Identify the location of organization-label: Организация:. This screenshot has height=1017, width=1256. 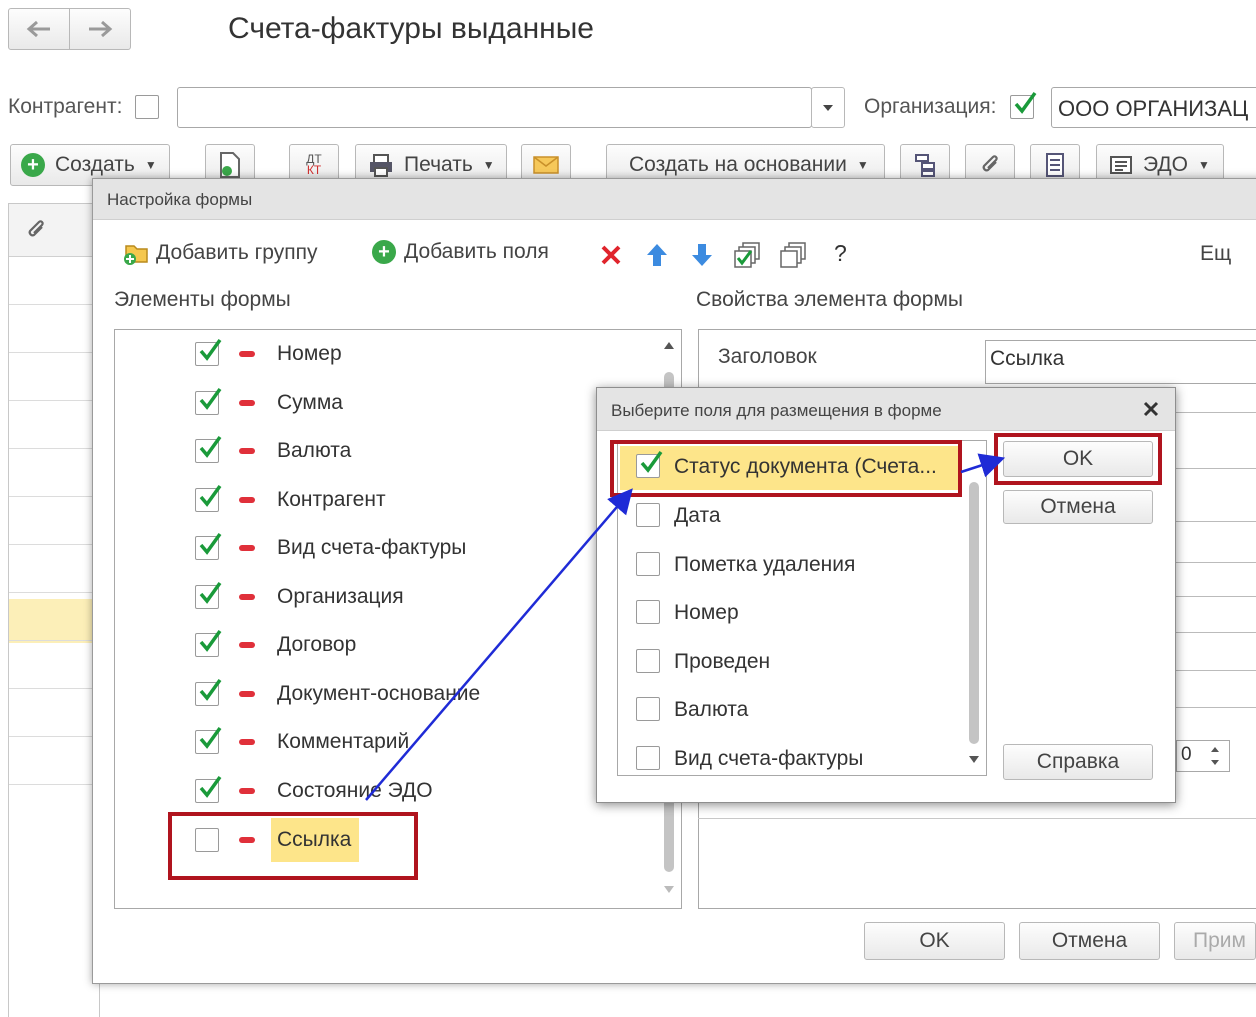
(930, 106).